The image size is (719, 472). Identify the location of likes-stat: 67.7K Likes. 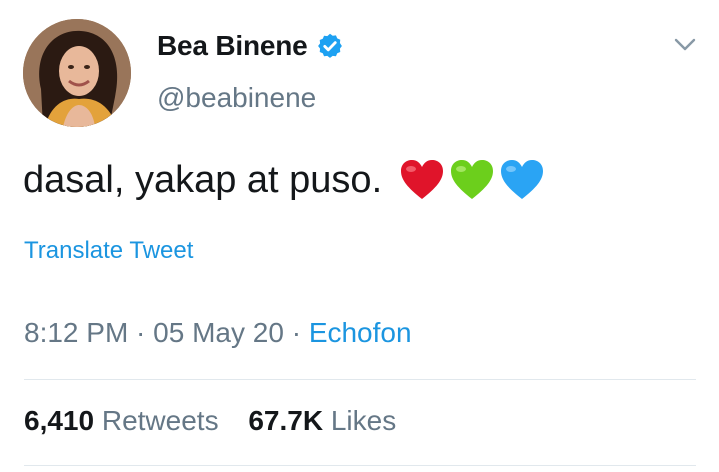
(322, 421).